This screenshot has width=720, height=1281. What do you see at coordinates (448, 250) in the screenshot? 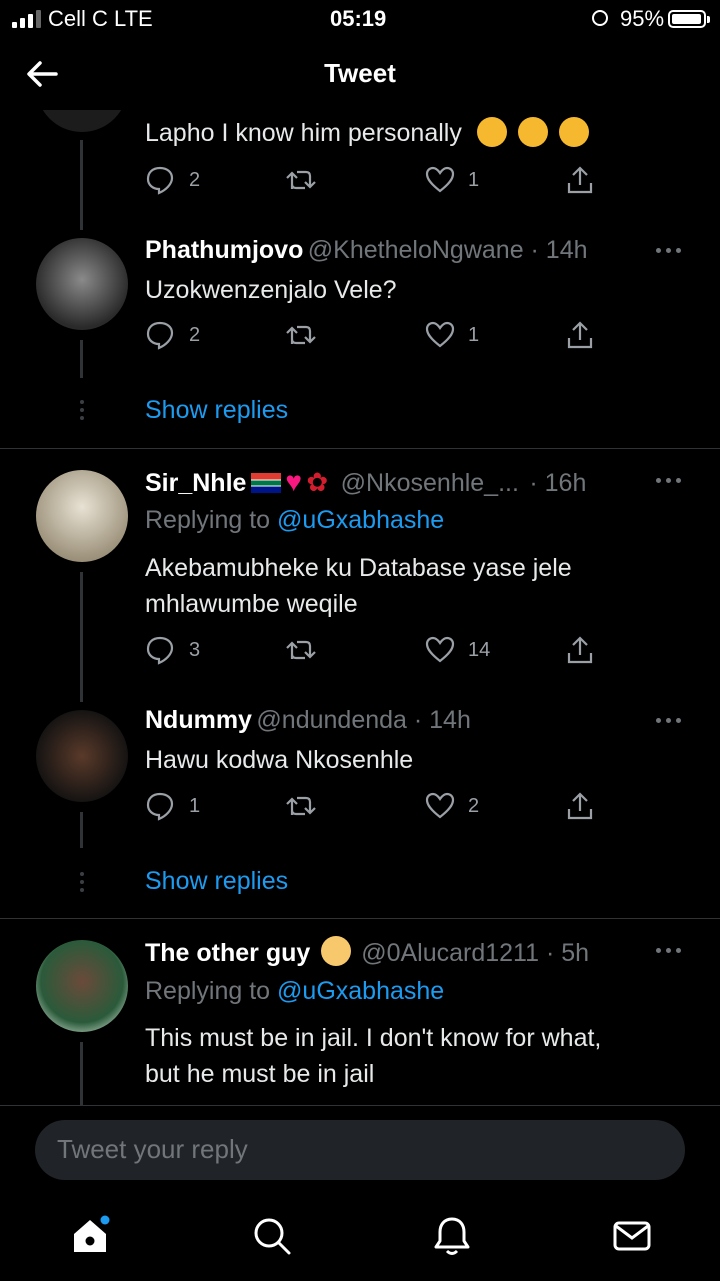
I see `user-handle: @KhetheloNgwane · 14h` at bounding box center [448, 250].